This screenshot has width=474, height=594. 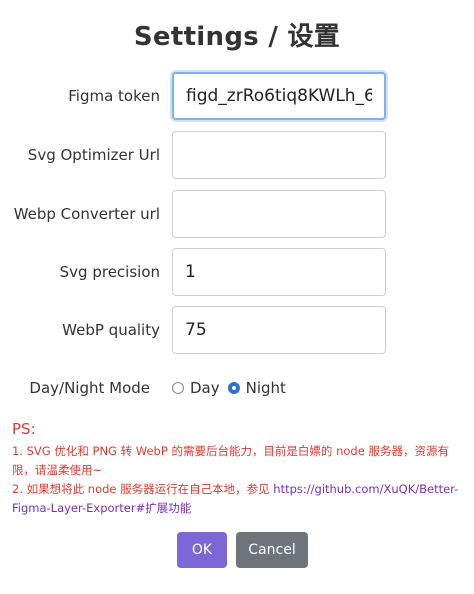 I want to click on day-radio-button, so click(x=178, y=388).